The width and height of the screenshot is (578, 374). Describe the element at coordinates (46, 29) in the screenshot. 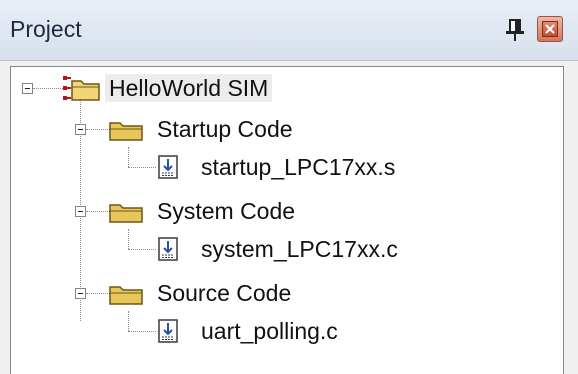

I see `panel-title: Project` at that location.